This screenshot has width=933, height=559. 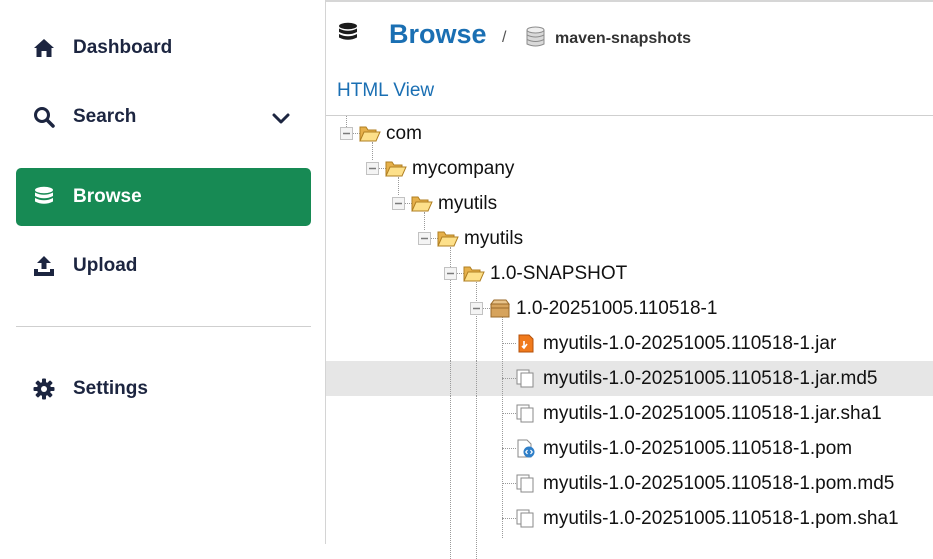 I want to click on tree-node-label: myutils-1.0-20251005.110518-1.jar.md5, so click(x=710, y=379).